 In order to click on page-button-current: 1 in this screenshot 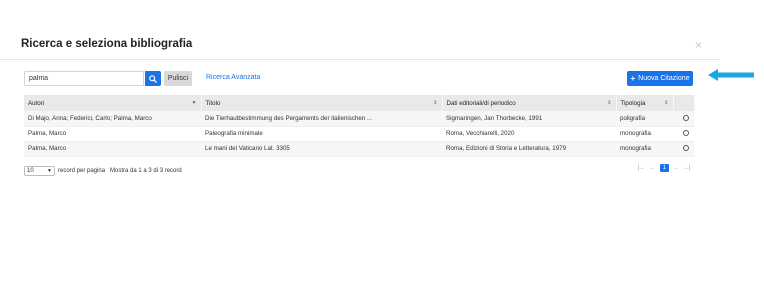, I will do `click(664, 168)`.